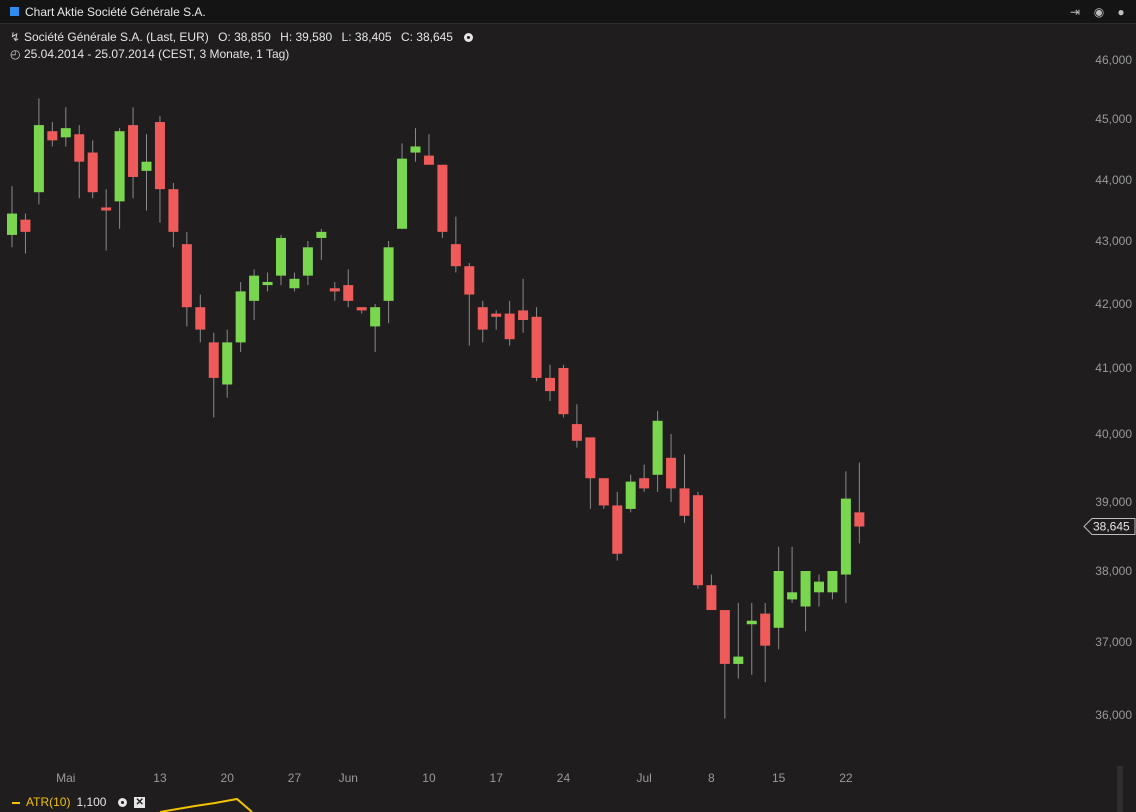  I want to click on x-tick-label: 17, so click(497, 778).